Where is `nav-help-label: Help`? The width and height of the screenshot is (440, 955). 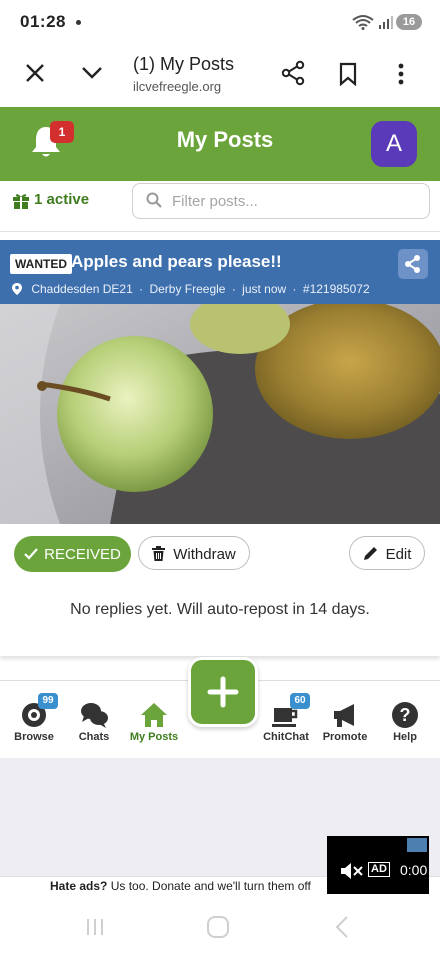 nav-help-label: Help is located at coordinates (405, 737).